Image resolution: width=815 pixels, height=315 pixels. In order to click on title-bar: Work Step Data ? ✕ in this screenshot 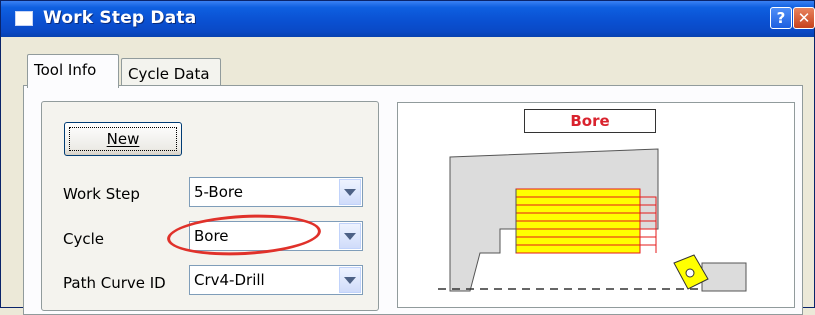, I will do `click(408, 19)`.